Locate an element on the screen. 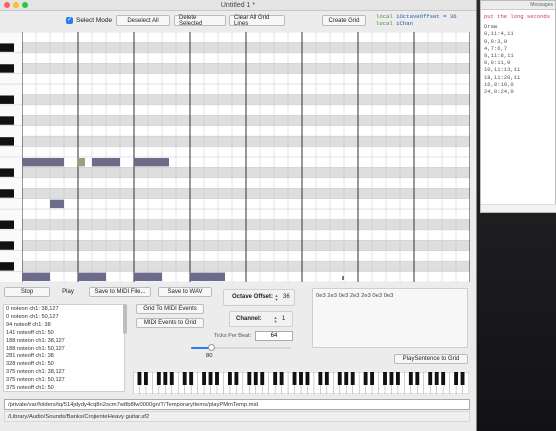 The height and width of the screenshot is (431, 556). zoom-window-button is located at coordinates (25, 5).